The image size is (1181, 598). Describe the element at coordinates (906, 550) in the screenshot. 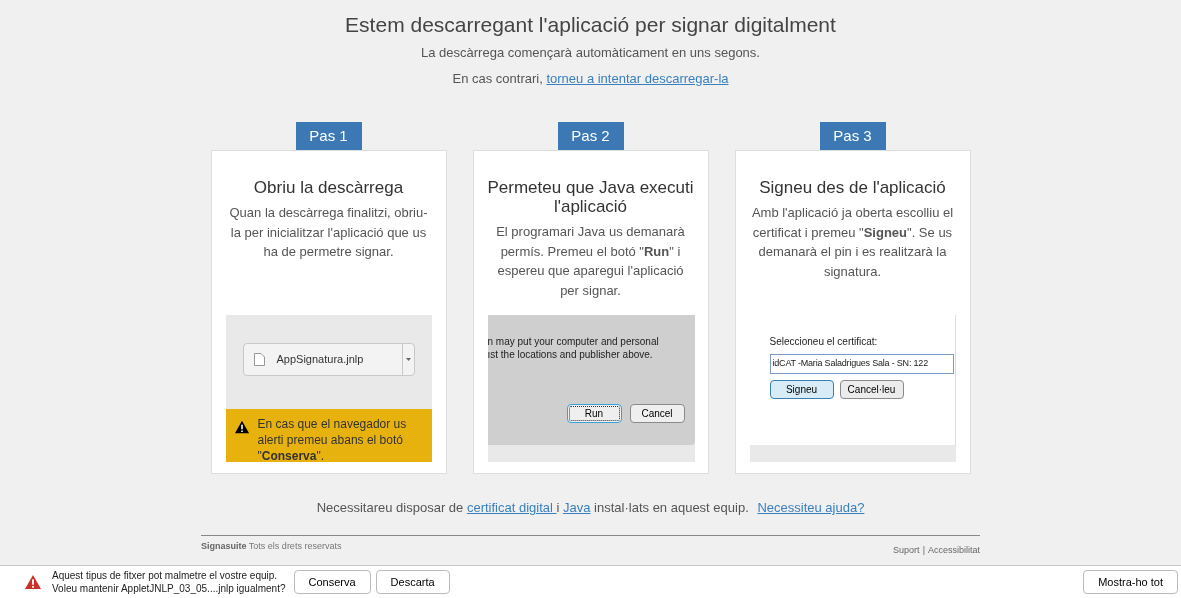

I see `footer-link: Suport` at that location.